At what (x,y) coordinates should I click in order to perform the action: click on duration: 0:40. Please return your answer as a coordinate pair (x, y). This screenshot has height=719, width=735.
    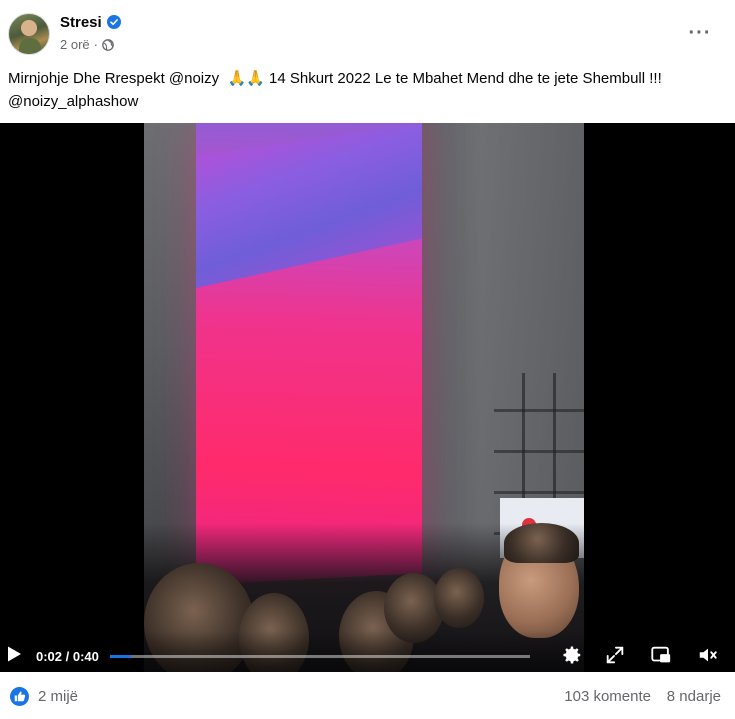
    Looking at the image, I should click on (85, 656).